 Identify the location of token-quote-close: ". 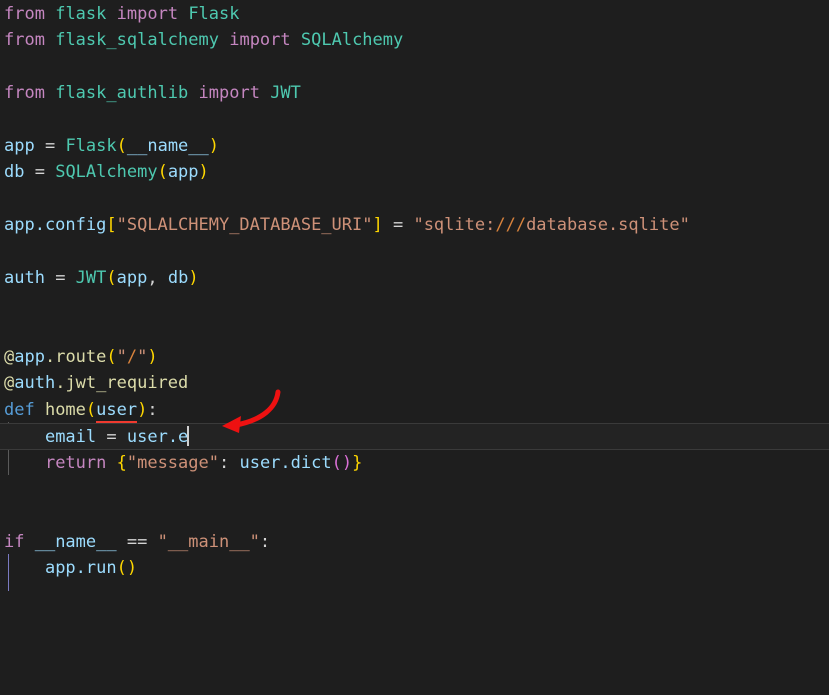
(142, 357).